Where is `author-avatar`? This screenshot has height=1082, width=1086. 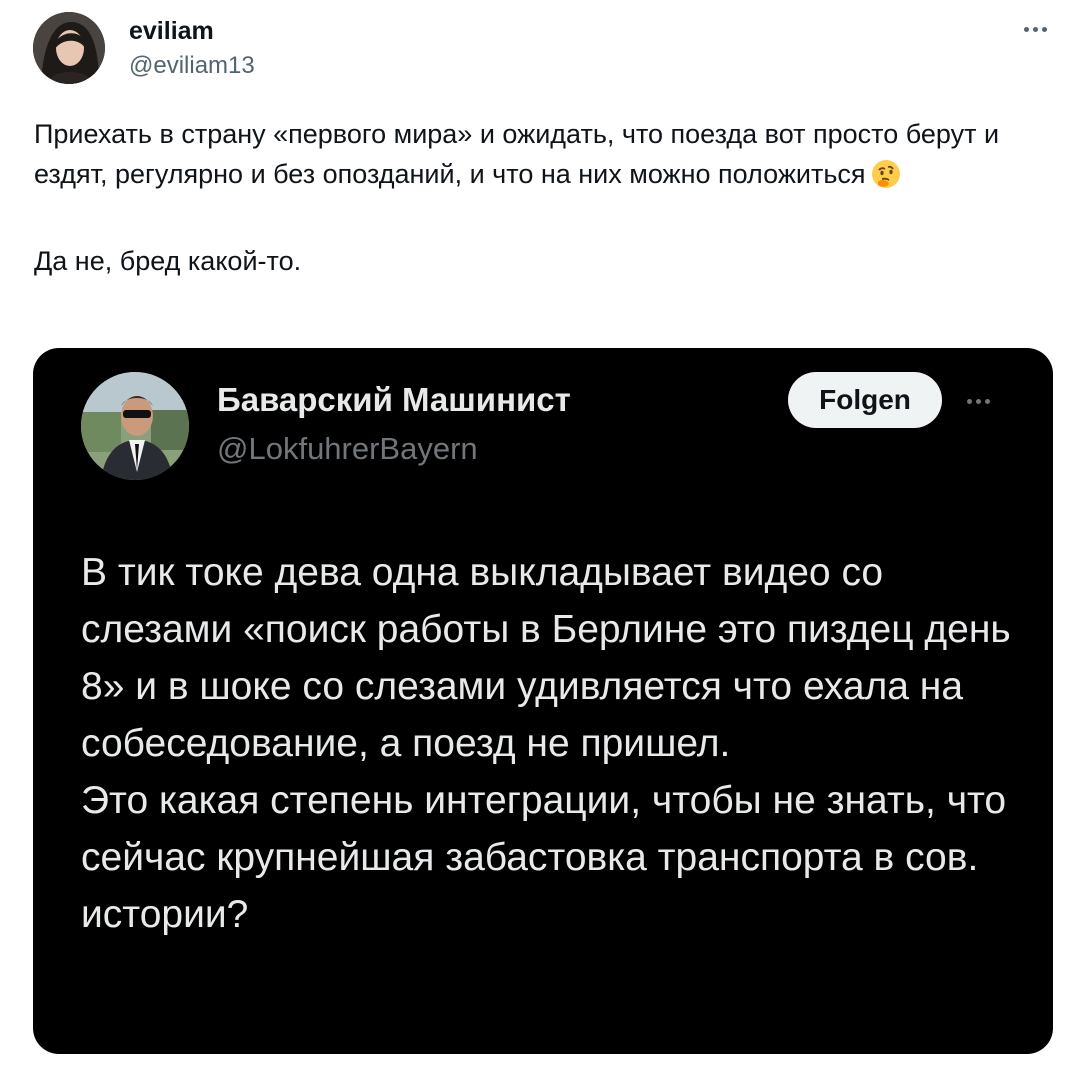
author-avatar is located at coordinates (69, 48).